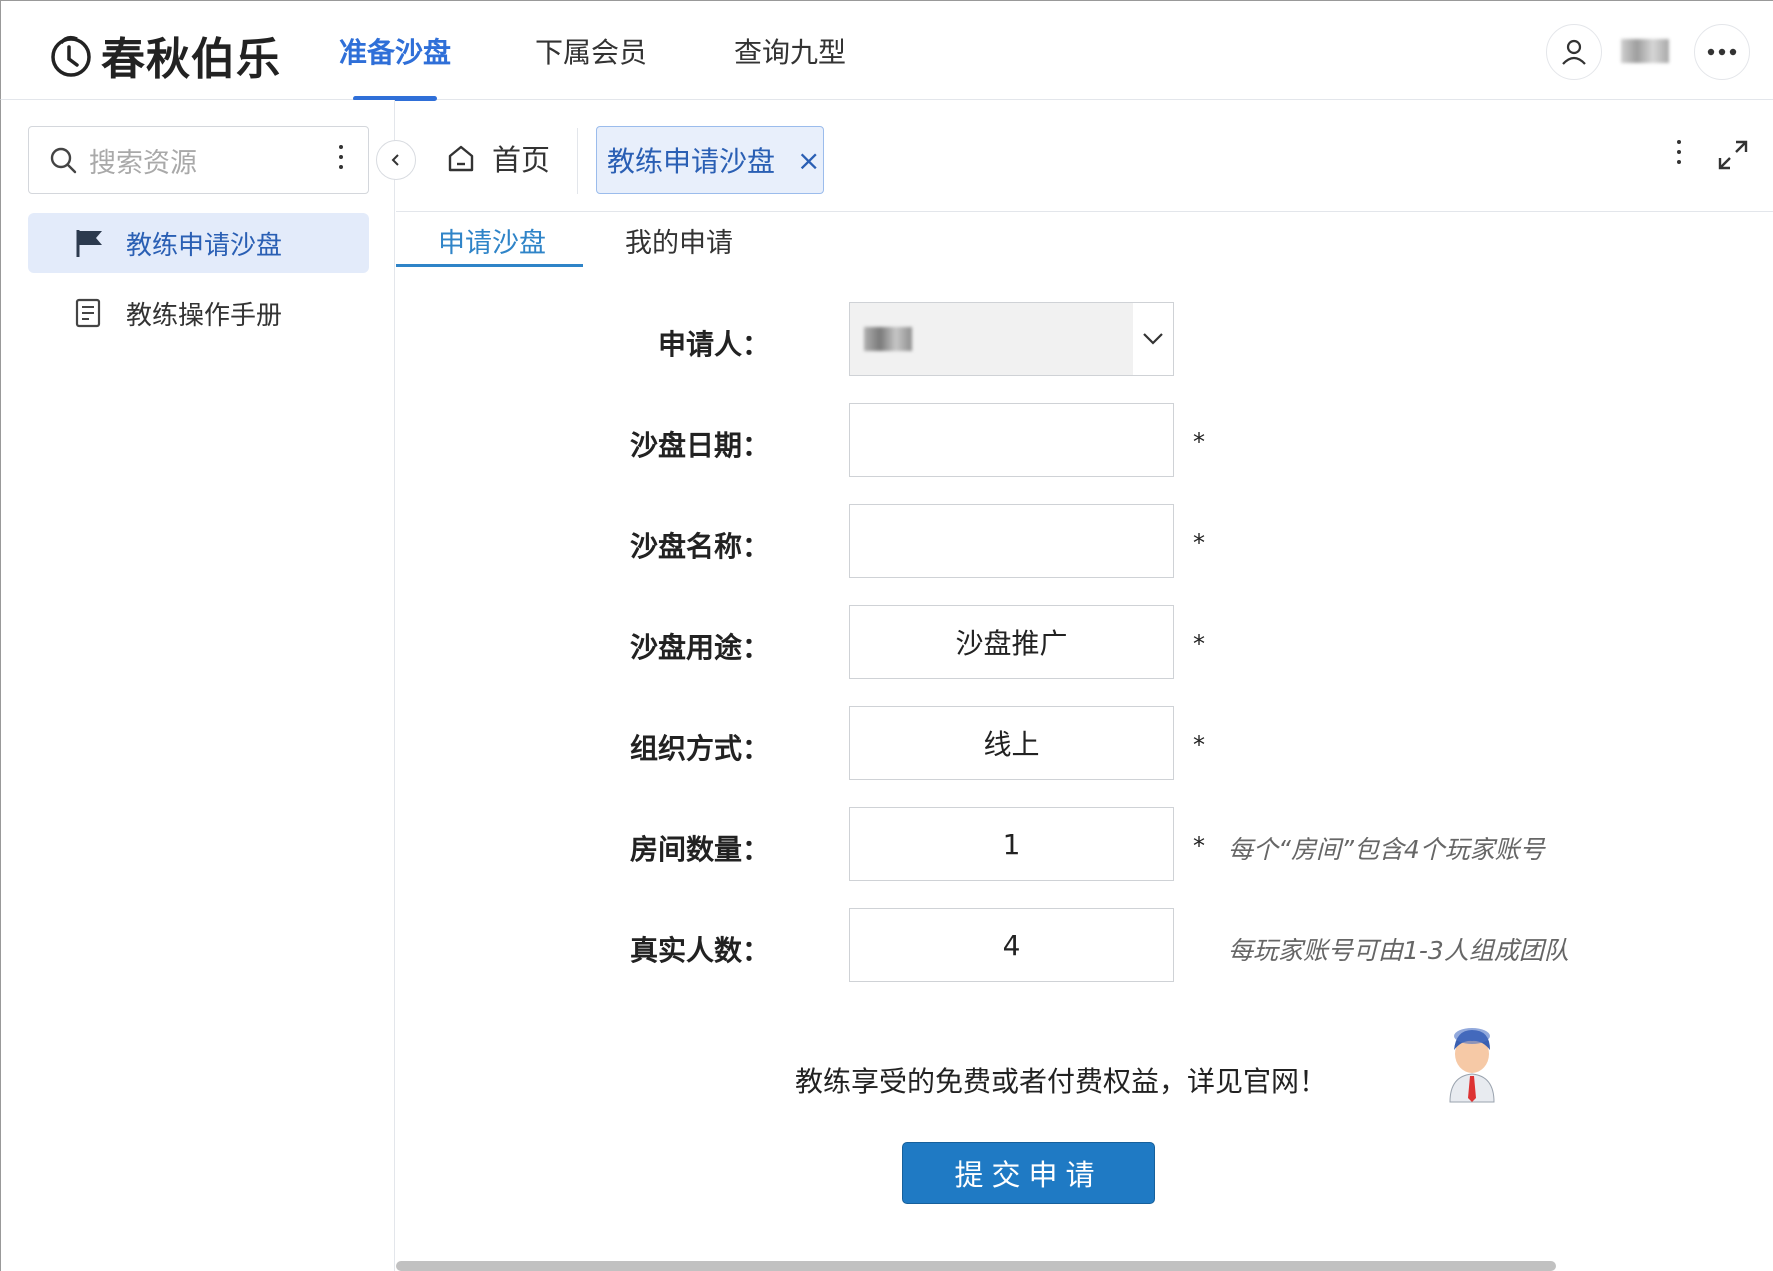 This screenshot has height=1271, width=1773. What do you see at coordinates (1011, 945) in the screenshot?
I see `real-people-field: 4` at bounding box center [1011, 945].